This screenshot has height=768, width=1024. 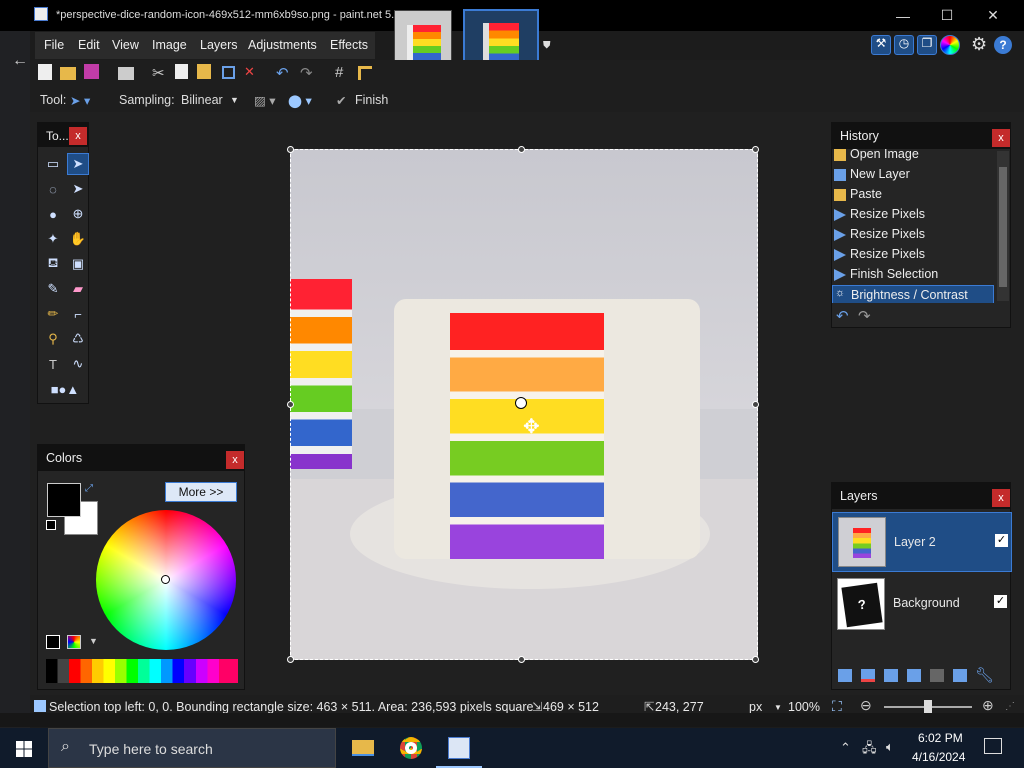 What do you see at coordinates (913, 195) in the screenshot?
I see `history-item: Paste` at bounding box center [913, 195].